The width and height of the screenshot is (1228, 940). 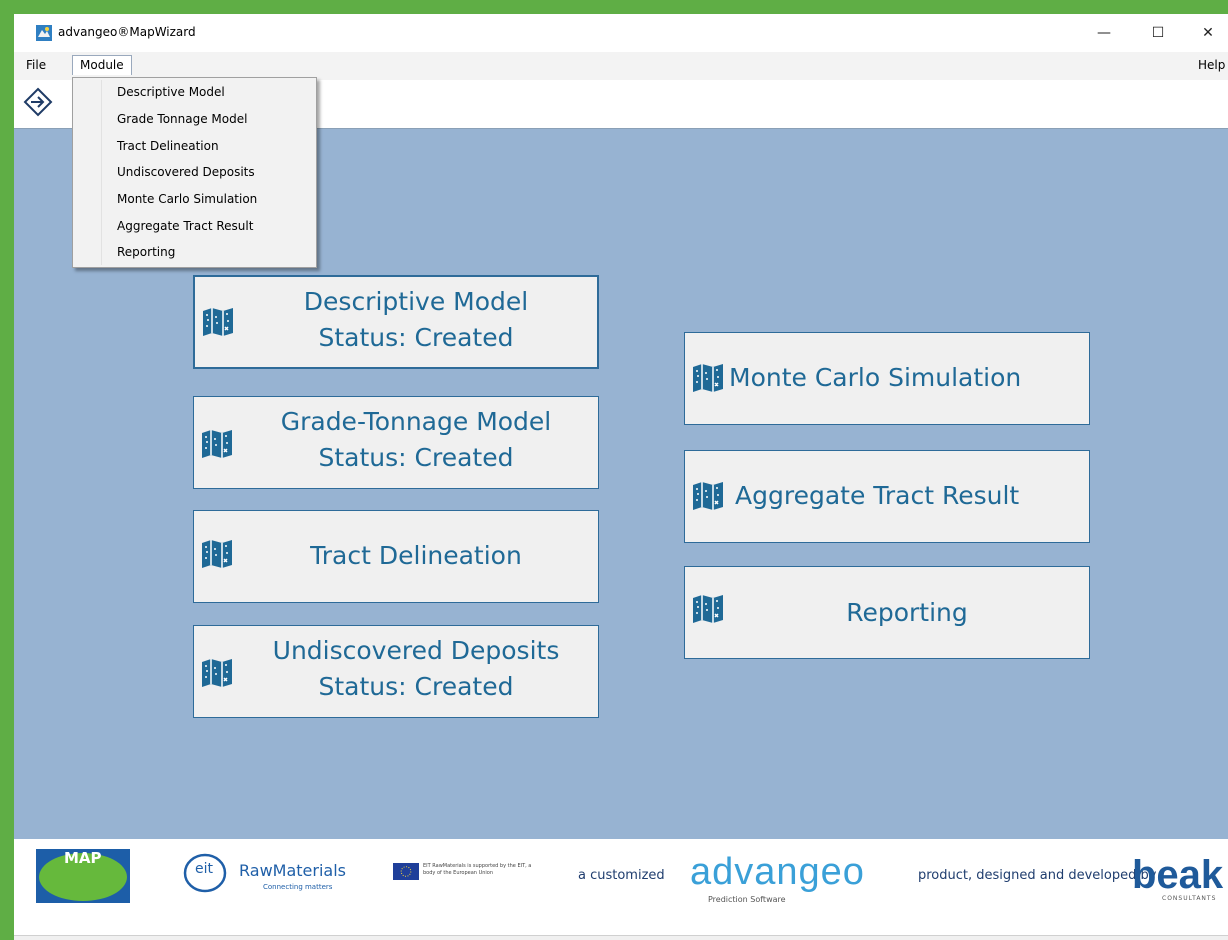 I want to click on raw-materials-text: RawMaterials, so click(x=292, y=870).